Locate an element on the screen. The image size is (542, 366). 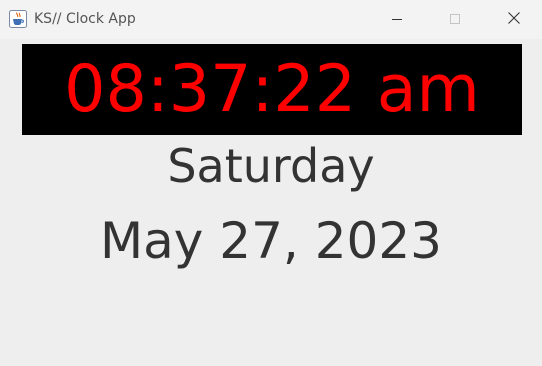
minimize-button is located at coordinates (397, 19).